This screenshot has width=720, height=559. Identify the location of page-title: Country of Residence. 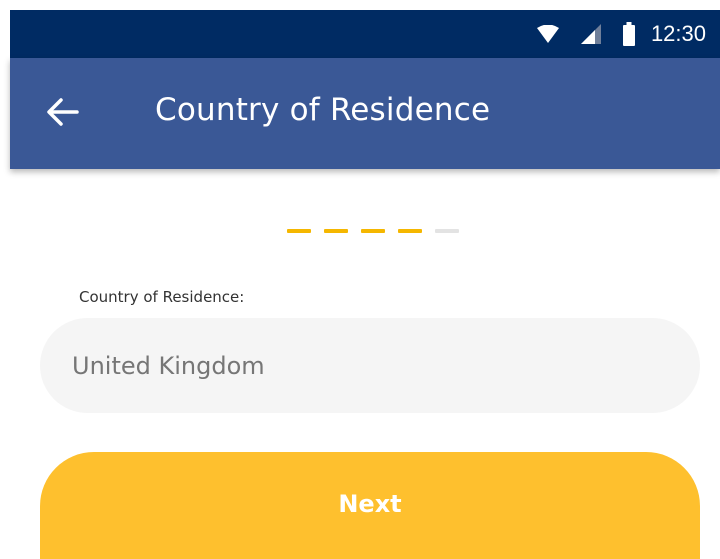
(323, 110).